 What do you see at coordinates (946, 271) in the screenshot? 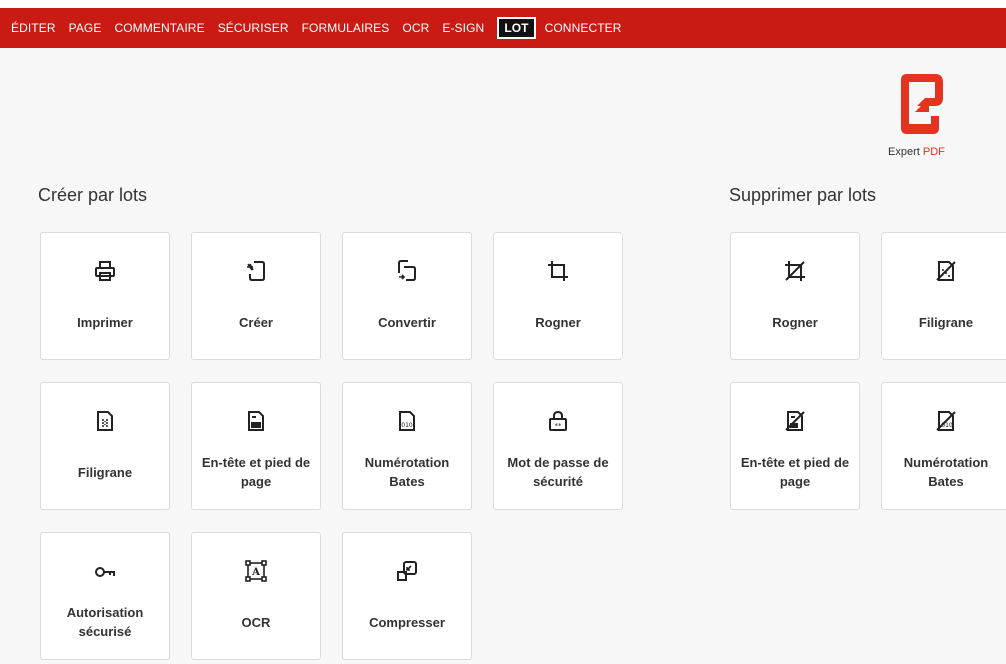
I see `remove-watermark-icon` at bounding box center [946, 271].